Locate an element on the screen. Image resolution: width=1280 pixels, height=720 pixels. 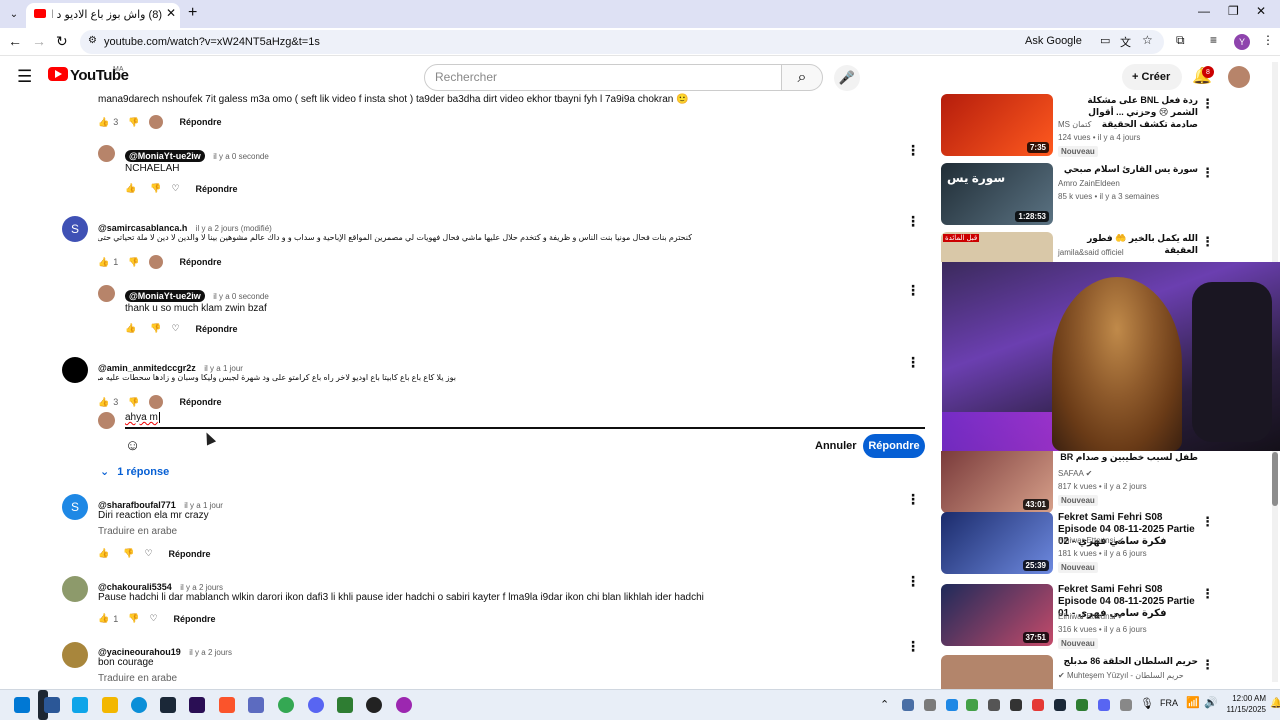
comment-handle: @sharafboufal771 is located at coordinates (137, 505).